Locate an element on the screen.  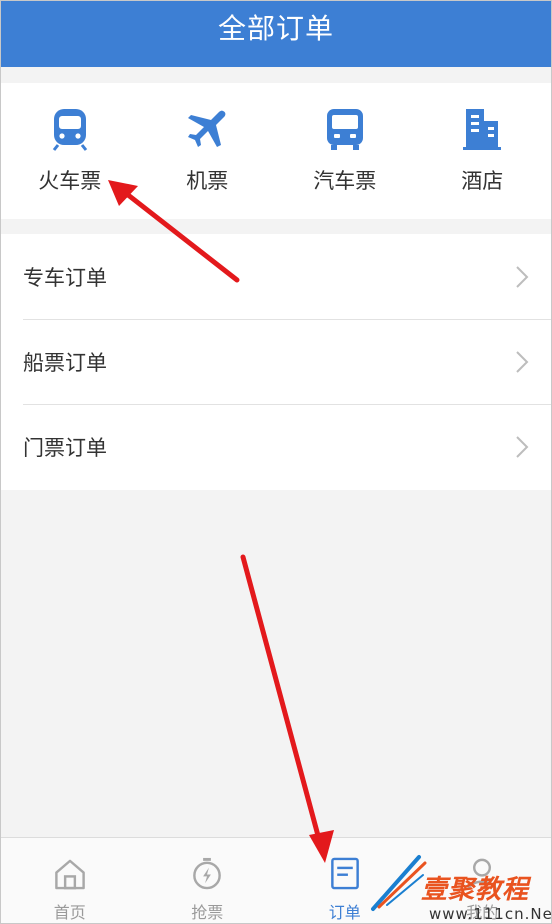
tab-home: 首页 is located at coordinates (70, 880).